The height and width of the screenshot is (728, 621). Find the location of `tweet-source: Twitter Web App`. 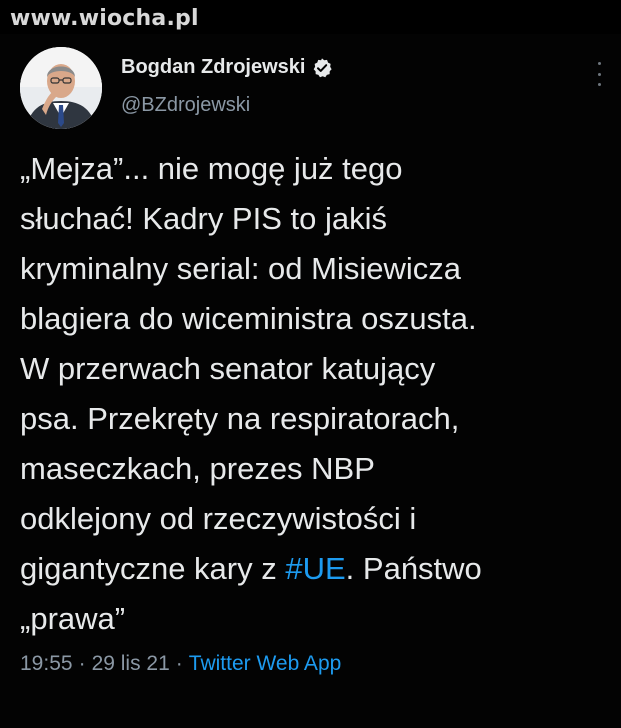

tweet-source: Twitter Web App is located at coordinates (265, 663).